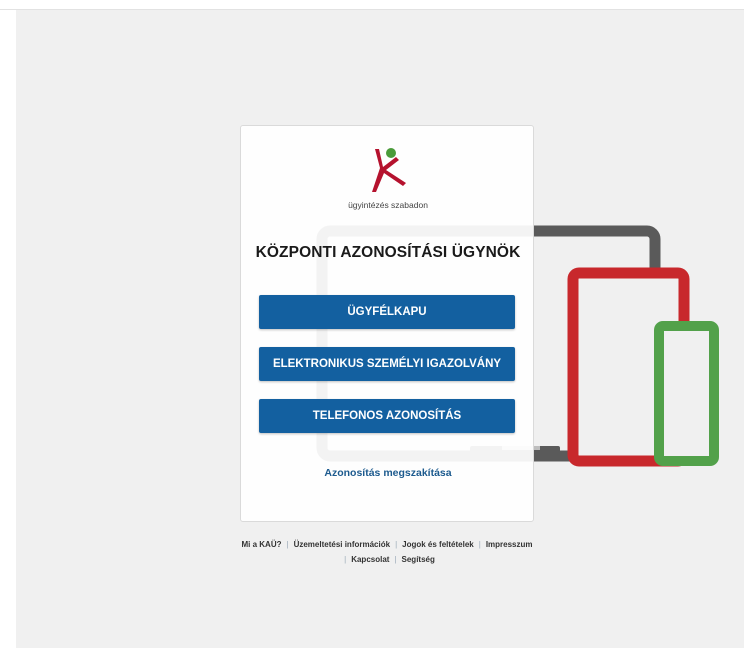 Image resolution: width=744 pixels, height=648 pixels. I want to click on footer-link-impresszum: Impresszum, so click(509, 544).